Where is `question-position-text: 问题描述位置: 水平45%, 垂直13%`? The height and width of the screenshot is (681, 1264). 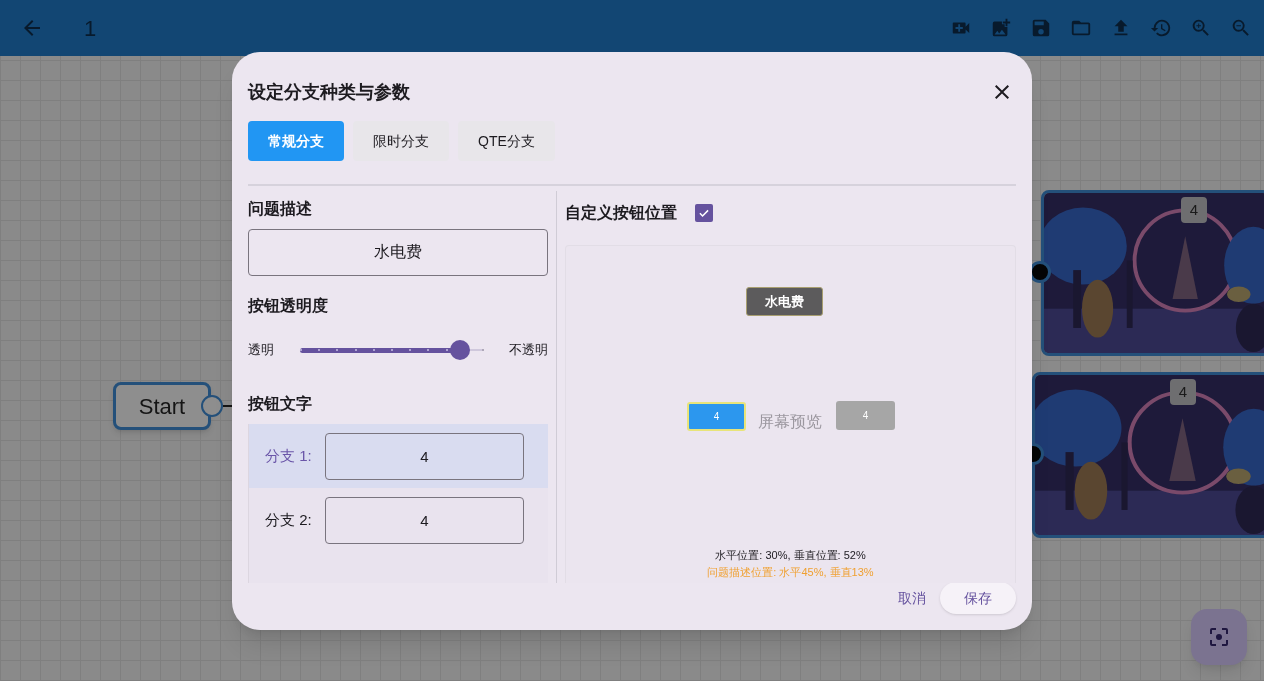
question-position-text: 问题描述位置: 水平45%, 垂直13% is located at coordinates (790, 572).